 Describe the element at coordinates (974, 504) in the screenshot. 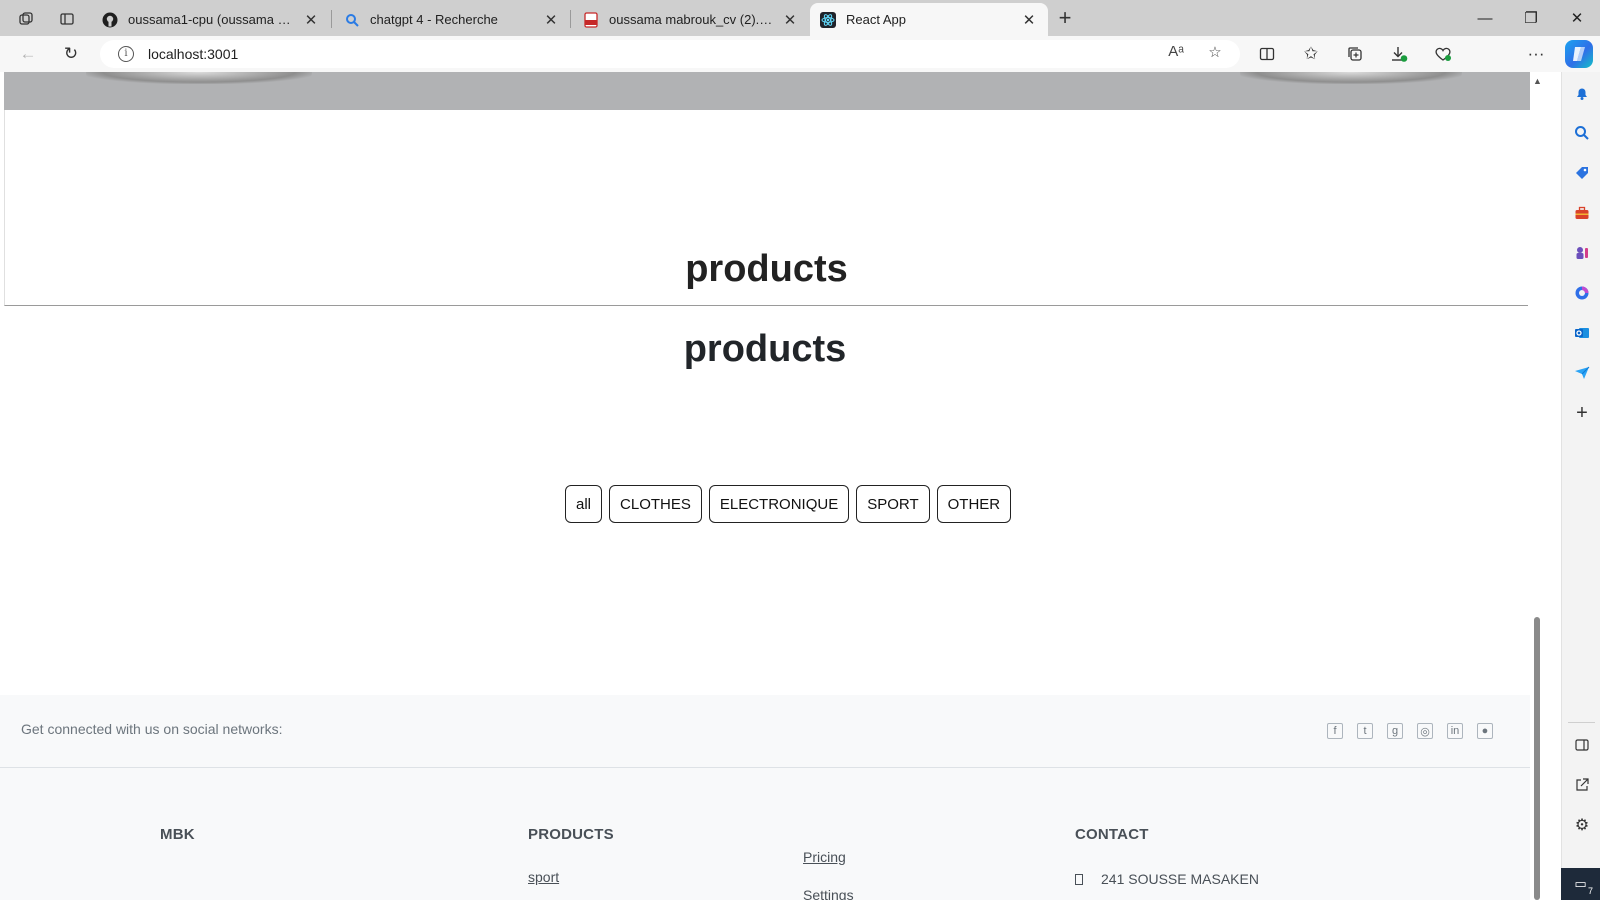

I see `filter-other-button: OTHER` at that location.